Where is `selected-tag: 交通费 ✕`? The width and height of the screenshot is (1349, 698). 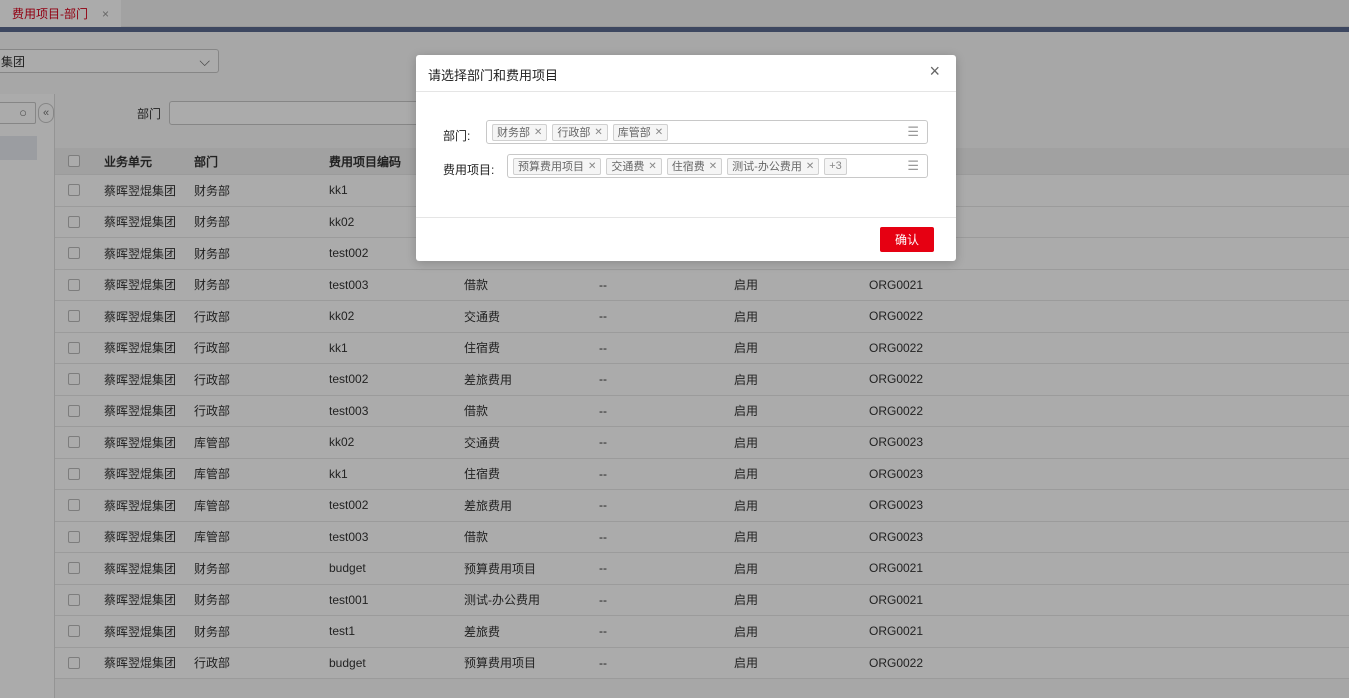 selected-tag: 交通费 ✕ is located at coordinates (634, 166).